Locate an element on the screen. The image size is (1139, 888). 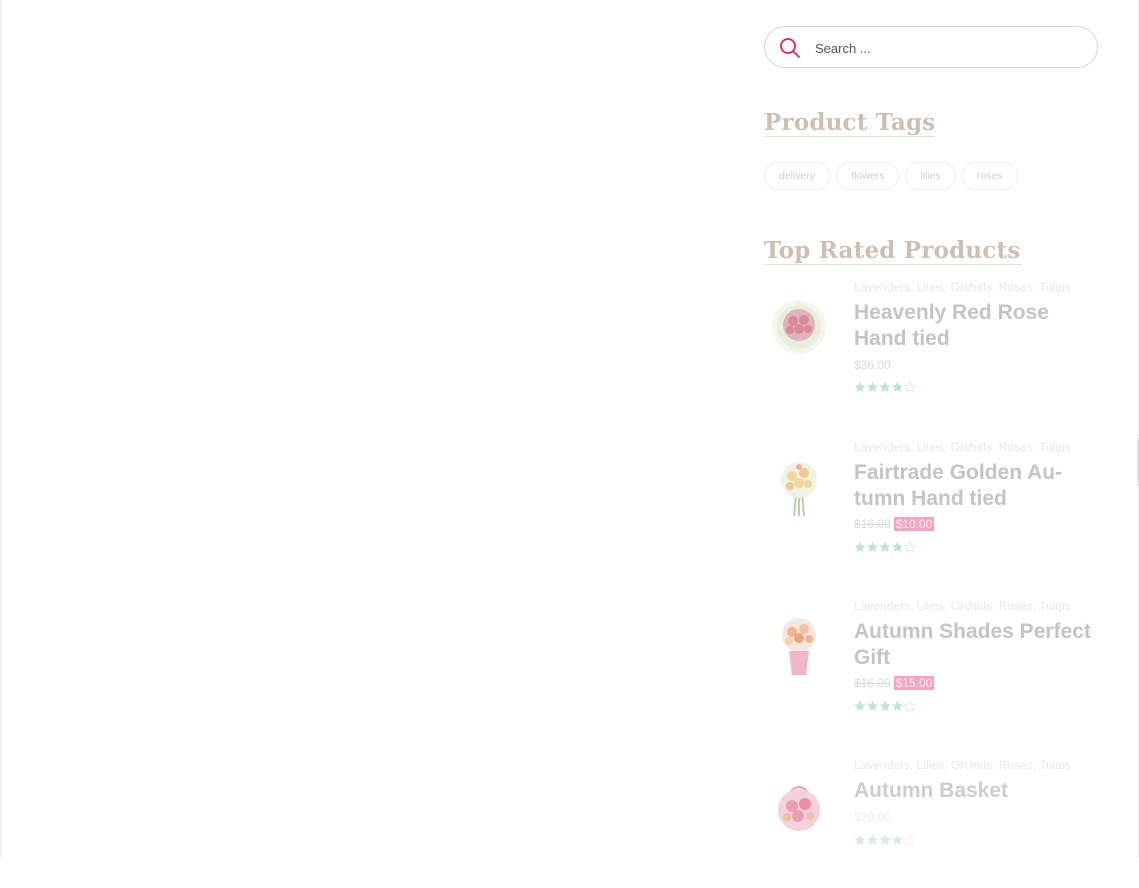
tag-flowers: flowers is located at coordinates (868, 176).